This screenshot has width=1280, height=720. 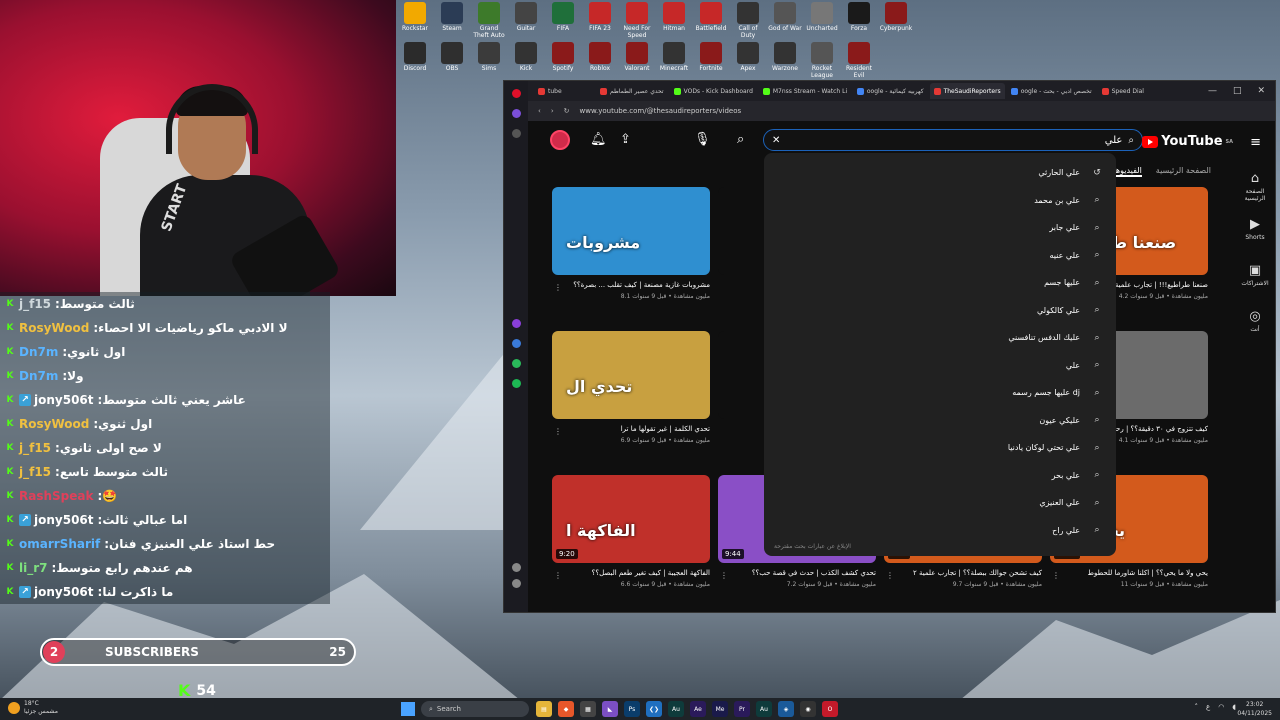 What do you see at coordinates (748, 60) in the screenshot?
I see `desktop-icon: Apex` at bounding box center [748, 60].